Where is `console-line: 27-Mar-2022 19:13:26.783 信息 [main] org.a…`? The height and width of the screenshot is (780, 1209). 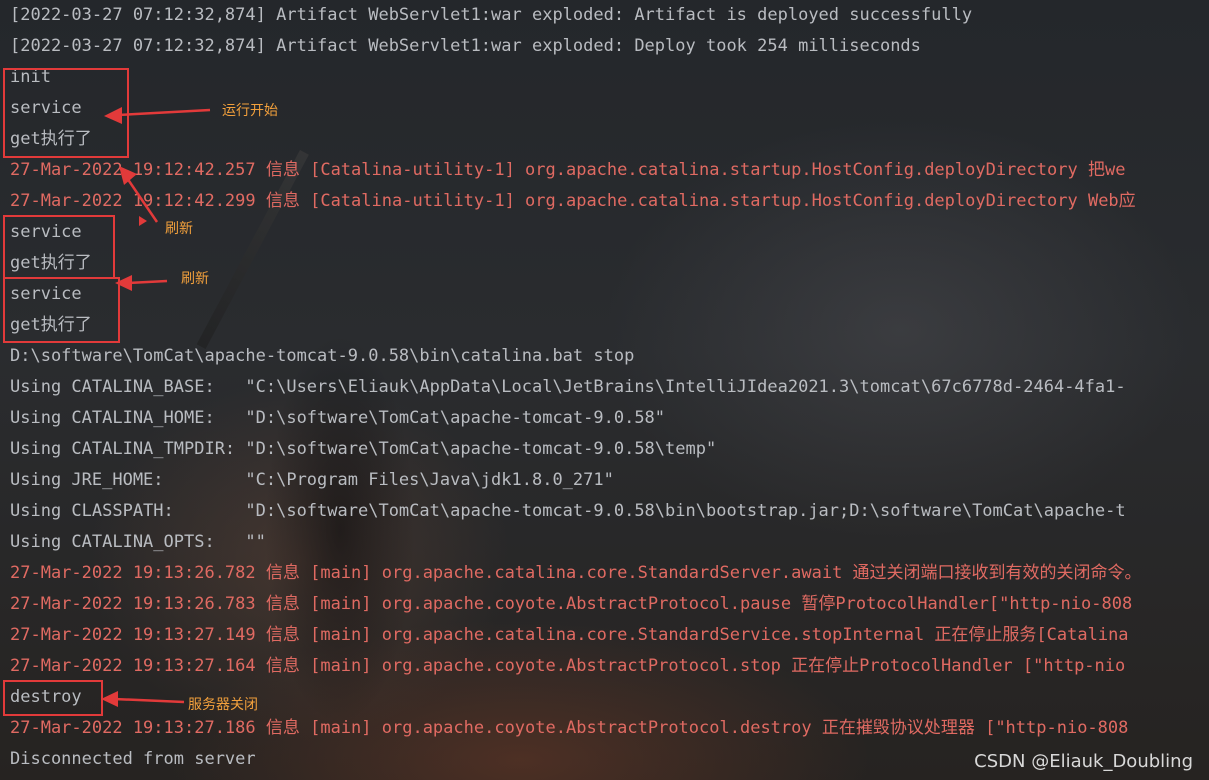
console-line: 27-Mar-2022 19:13:26.783 信息 [main] org.a… is located at coordinates (571, 604).